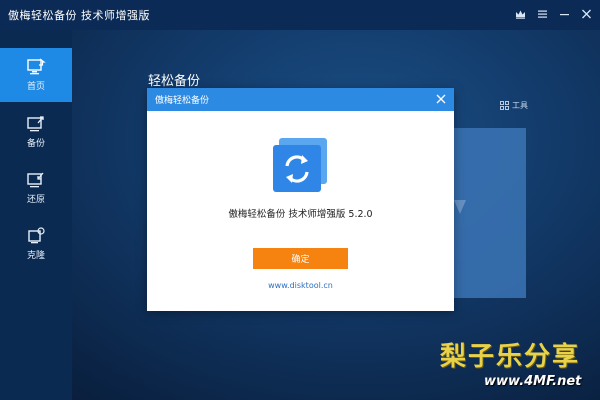 This screenshot has width=600, height=400. Describe the element at coordinates (174, 81) in the screenshot. I see `page-title: 轻松备份` at that location.